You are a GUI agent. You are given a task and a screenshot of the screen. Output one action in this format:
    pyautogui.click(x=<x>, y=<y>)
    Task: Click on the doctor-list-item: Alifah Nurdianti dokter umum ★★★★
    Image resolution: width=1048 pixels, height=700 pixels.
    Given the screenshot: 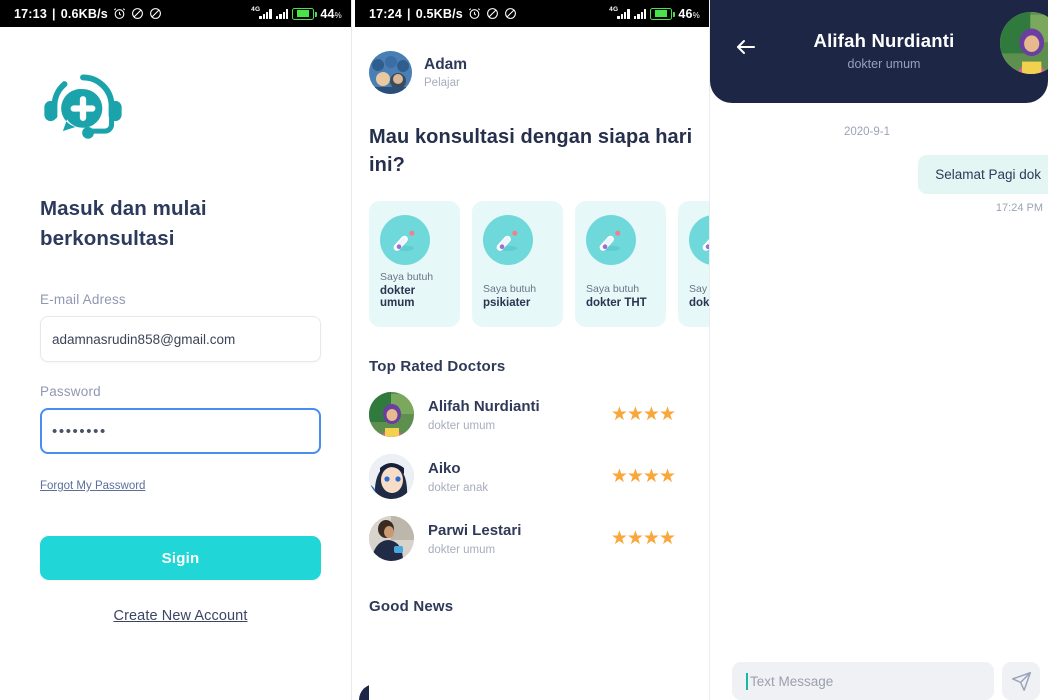 What is the action you would take?
    pyautogui.click(x=539, y=414)
    